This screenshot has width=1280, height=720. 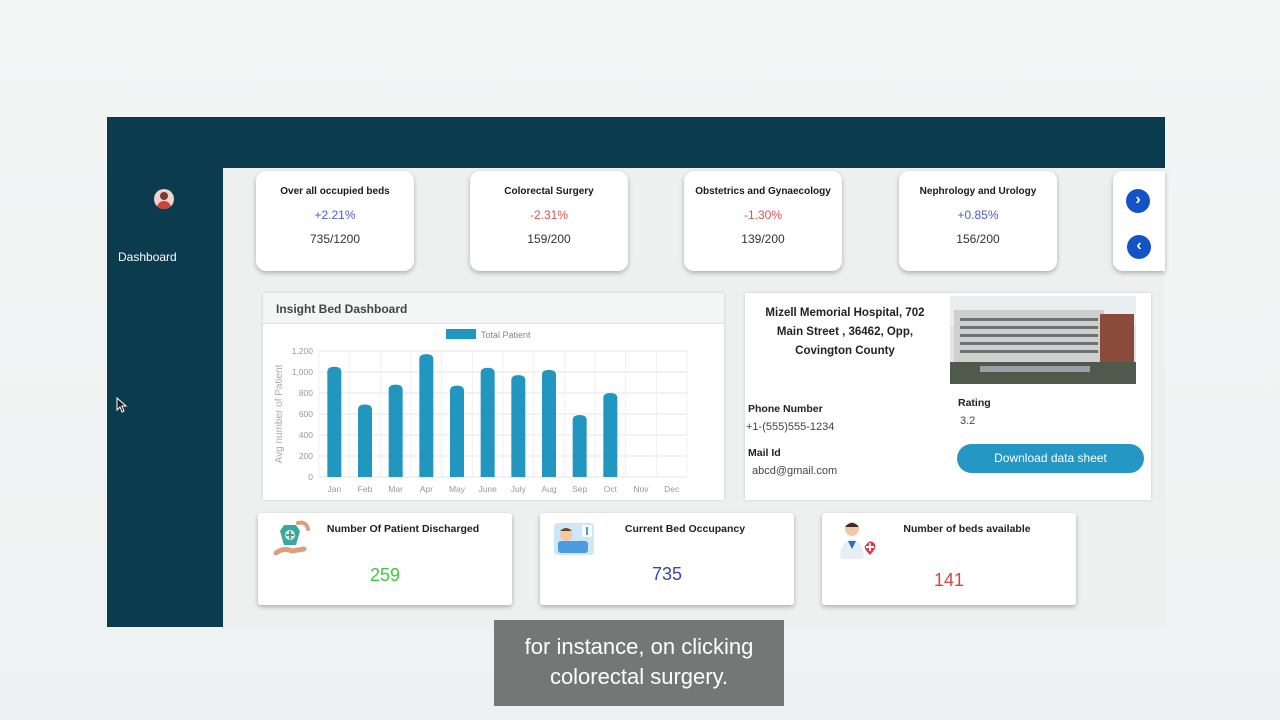 I want to click on sidebar-item-dashboard: Dashboard, so click(x=147, y=257).